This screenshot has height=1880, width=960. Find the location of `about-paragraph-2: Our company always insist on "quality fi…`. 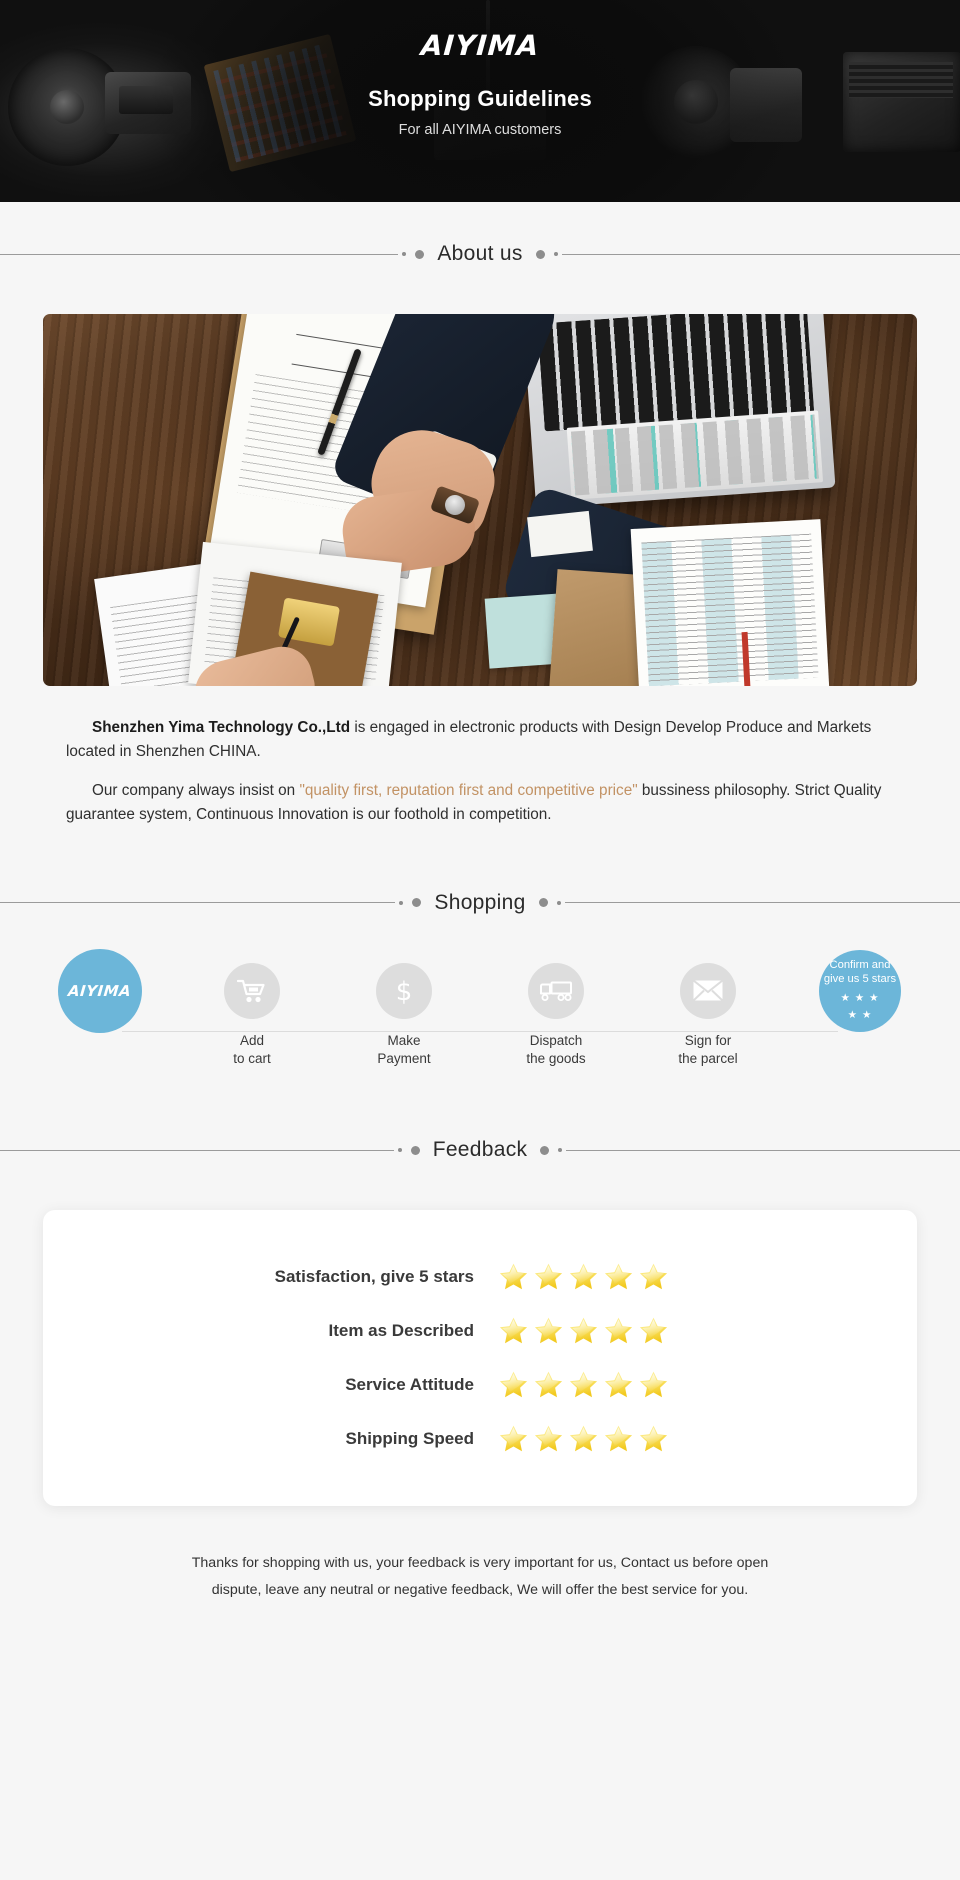

about-paragraph-2: Our company always insist on "quality fi… is located at coordinates (480, 802).